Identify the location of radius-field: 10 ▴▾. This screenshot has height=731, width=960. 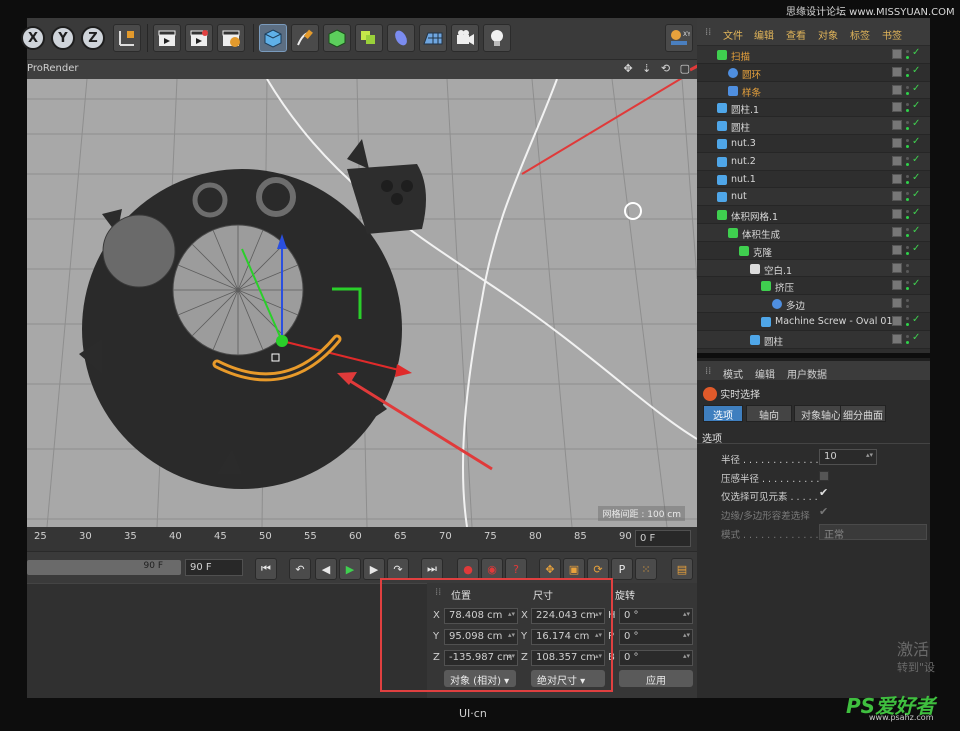
(848, 457).